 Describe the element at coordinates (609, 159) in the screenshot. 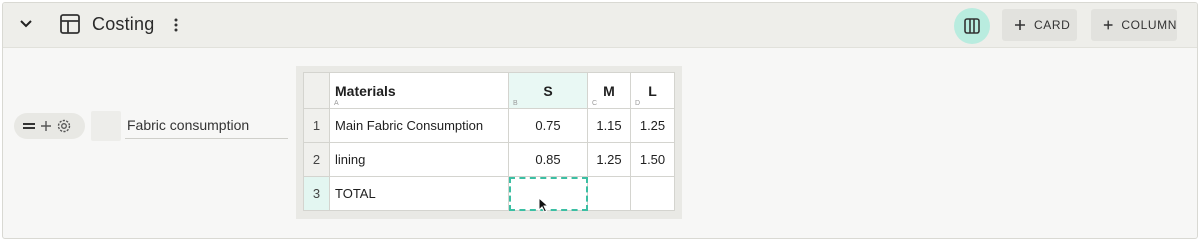

I see `size-m-cell: 1.25` at that location.